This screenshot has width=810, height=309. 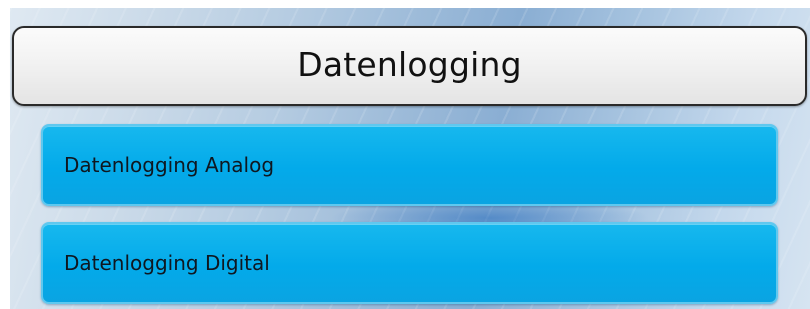 I want to click on page-title: Datenlogging, so click(x=409, y=64).